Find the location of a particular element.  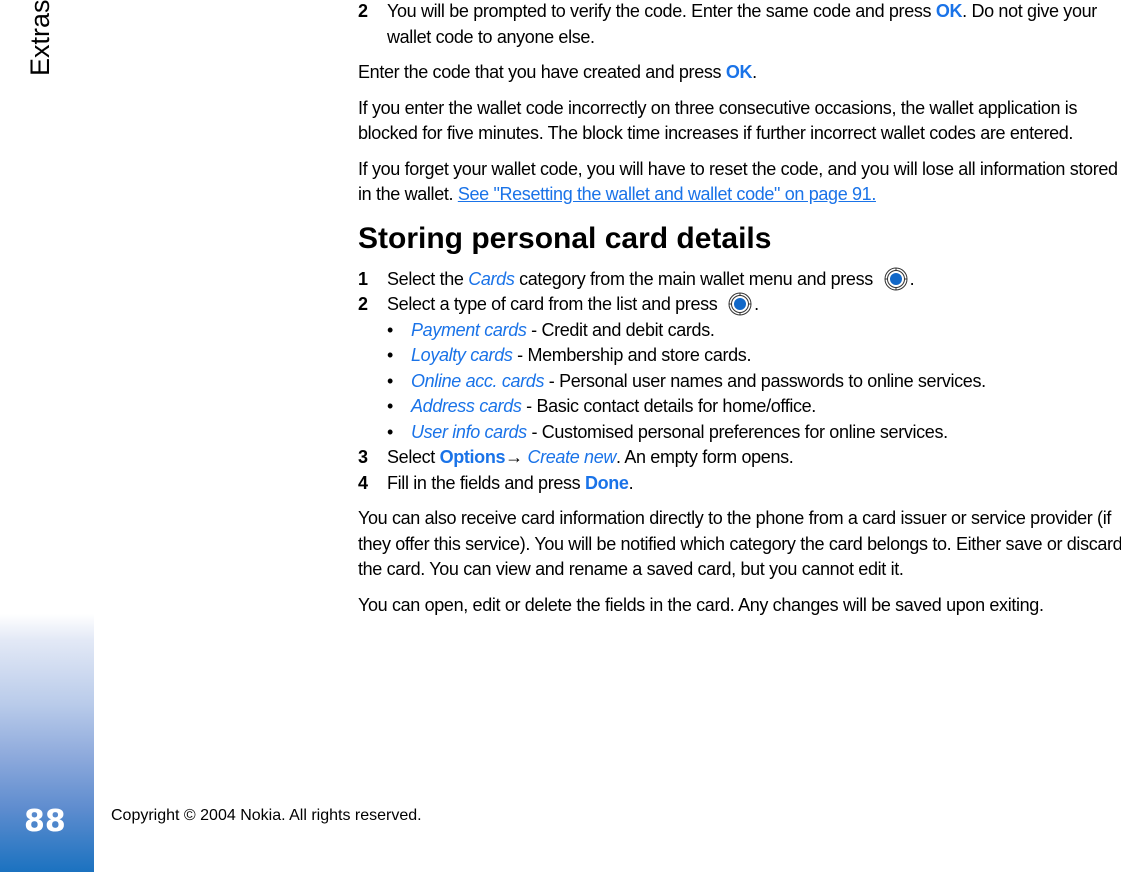

card-type-item: Payment cards - Credit and debit cards. is located at coordinates (754, 331).